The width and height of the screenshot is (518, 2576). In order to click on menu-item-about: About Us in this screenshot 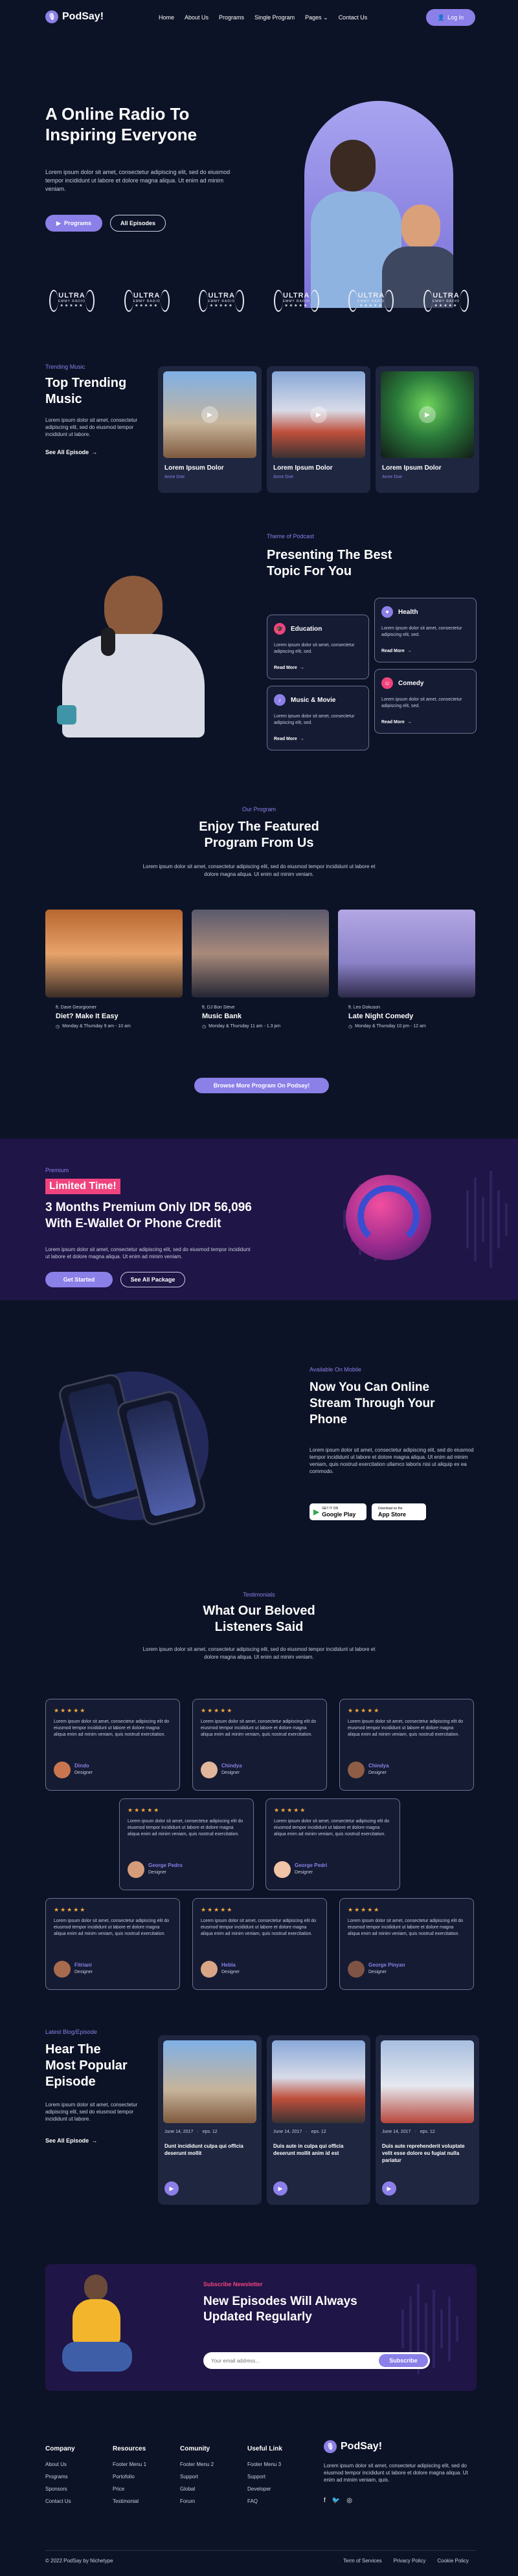, I will do `click(196, 17)`.